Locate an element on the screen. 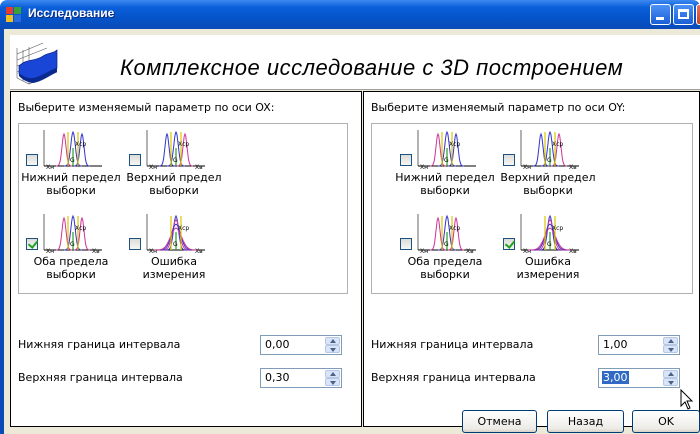  oy-both-limits-label: Оба предела выборки is located at coordinates (445, 268).